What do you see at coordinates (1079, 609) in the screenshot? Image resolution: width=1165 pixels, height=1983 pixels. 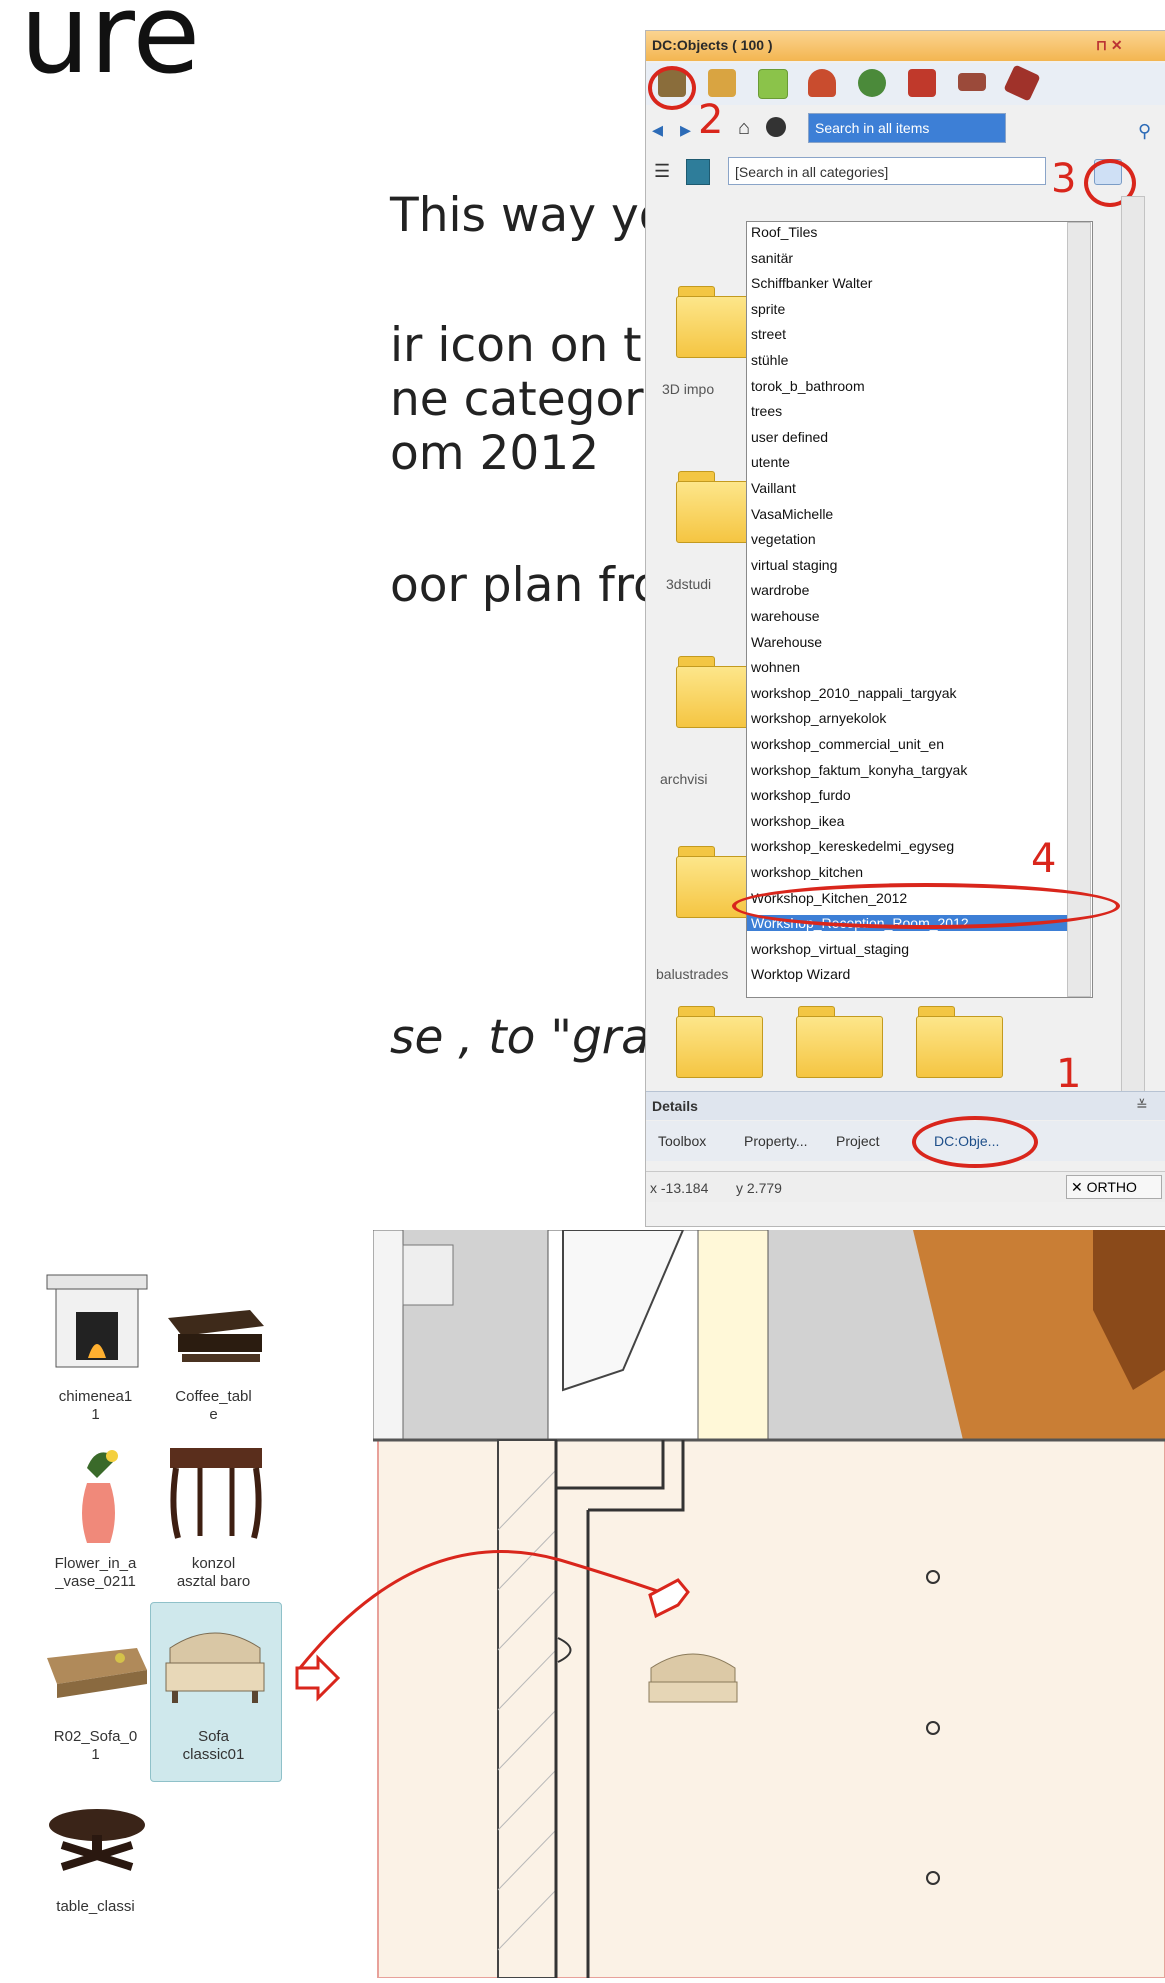 I see `dropdown-scrollbar` at bounding box center [1079, 609].